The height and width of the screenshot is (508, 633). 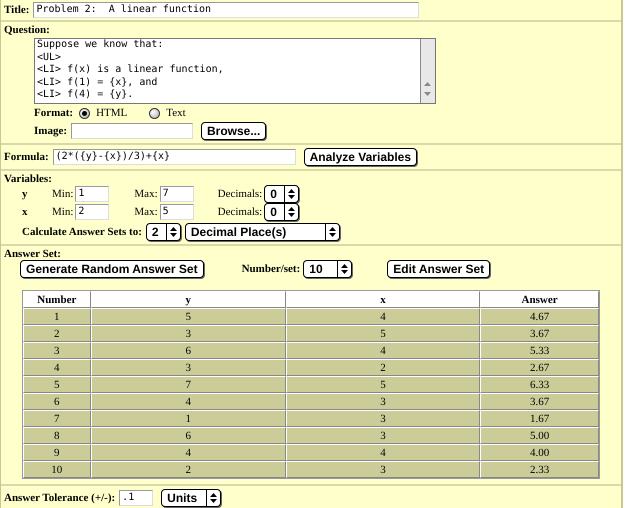 I want to click on column-header: x, so click(x=383, y=299).